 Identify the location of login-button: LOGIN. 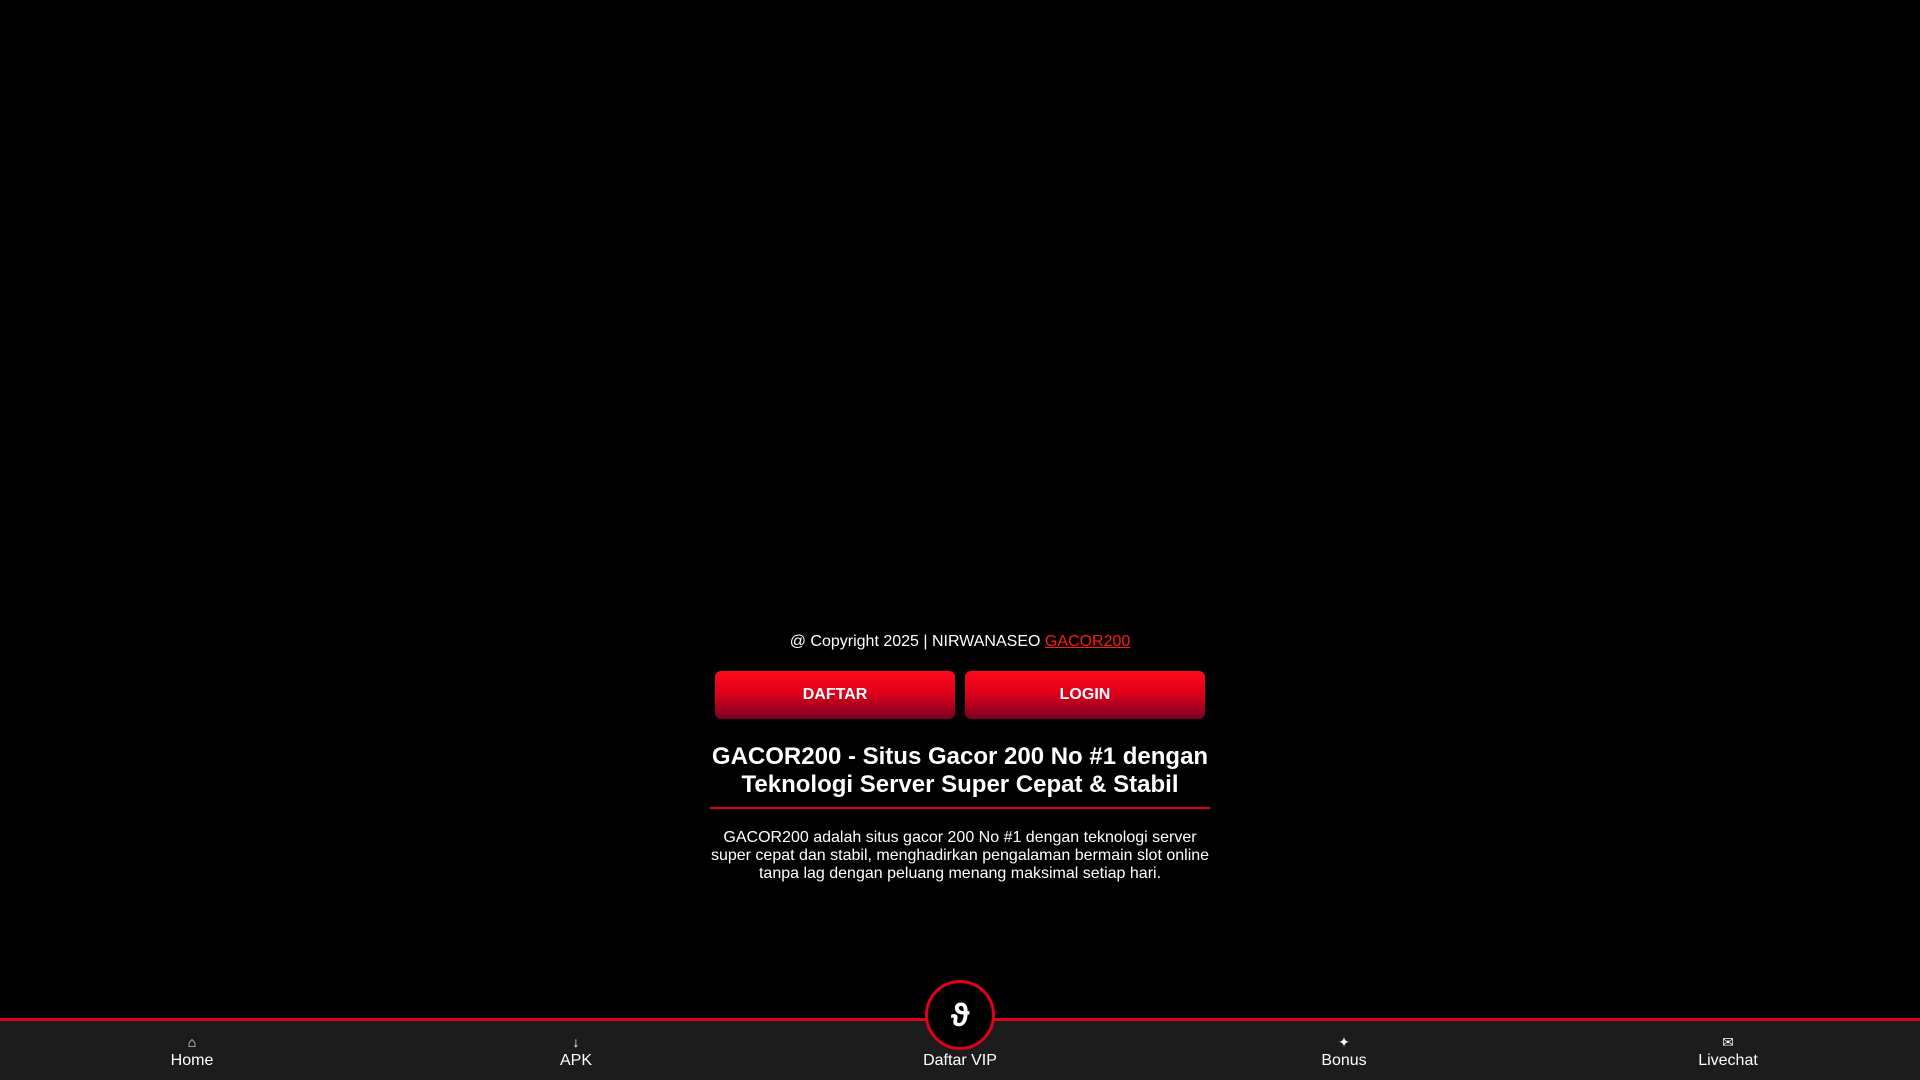
(1085, 695).